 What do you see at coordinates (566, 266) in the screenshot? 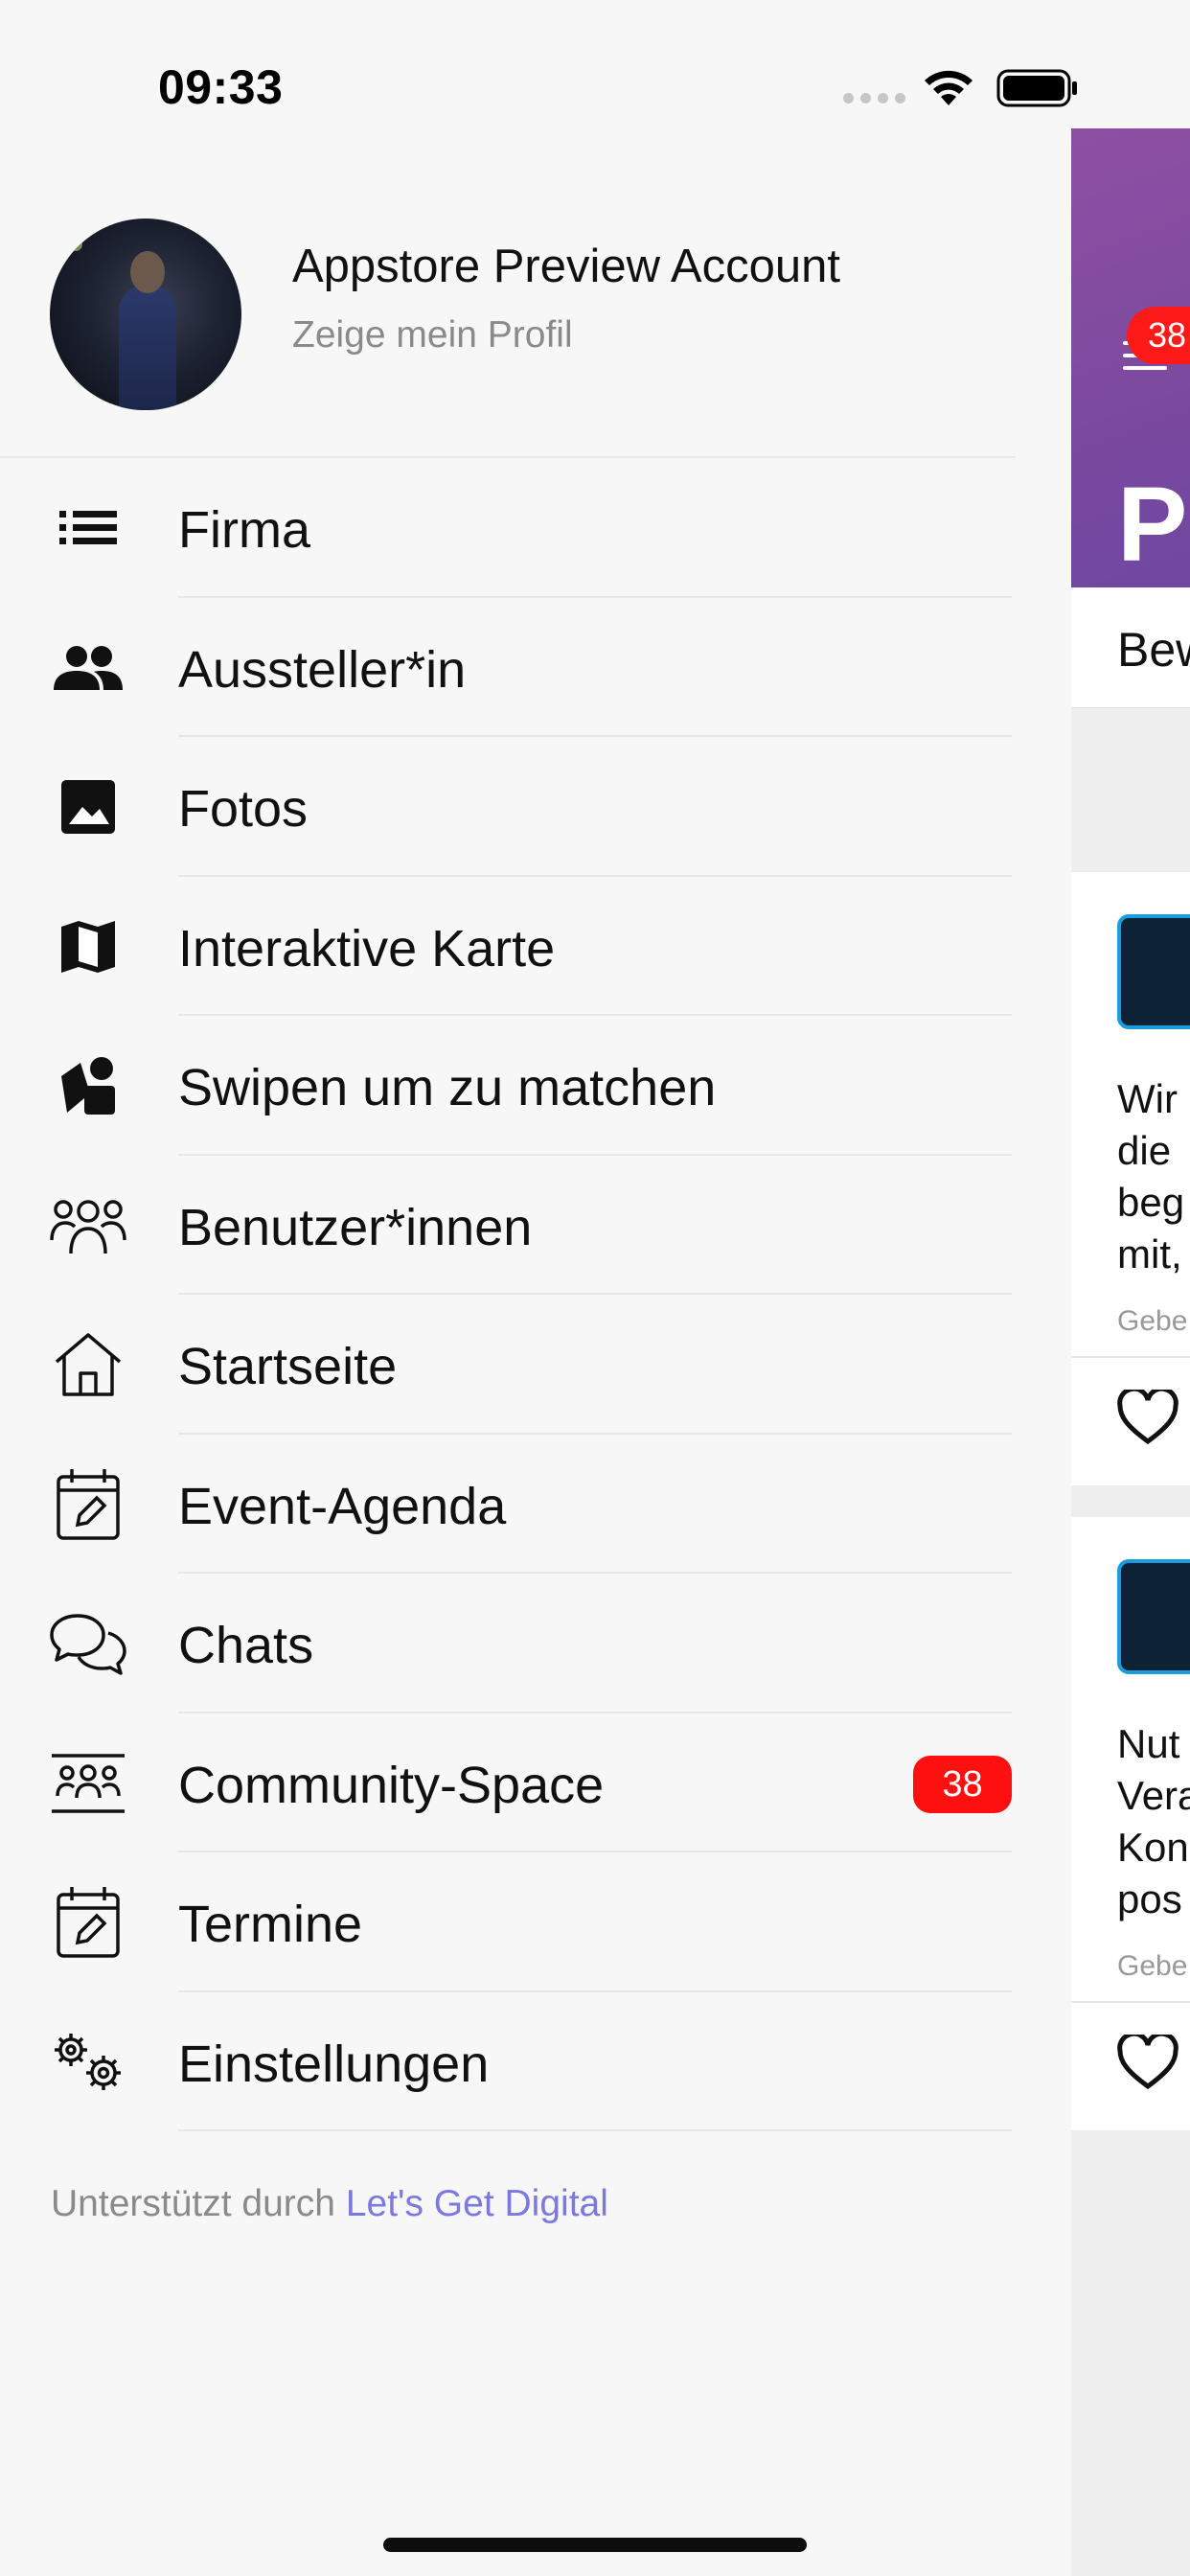
I see `profile-name: Appstore Preview Account` at bounding box center [566, 266].